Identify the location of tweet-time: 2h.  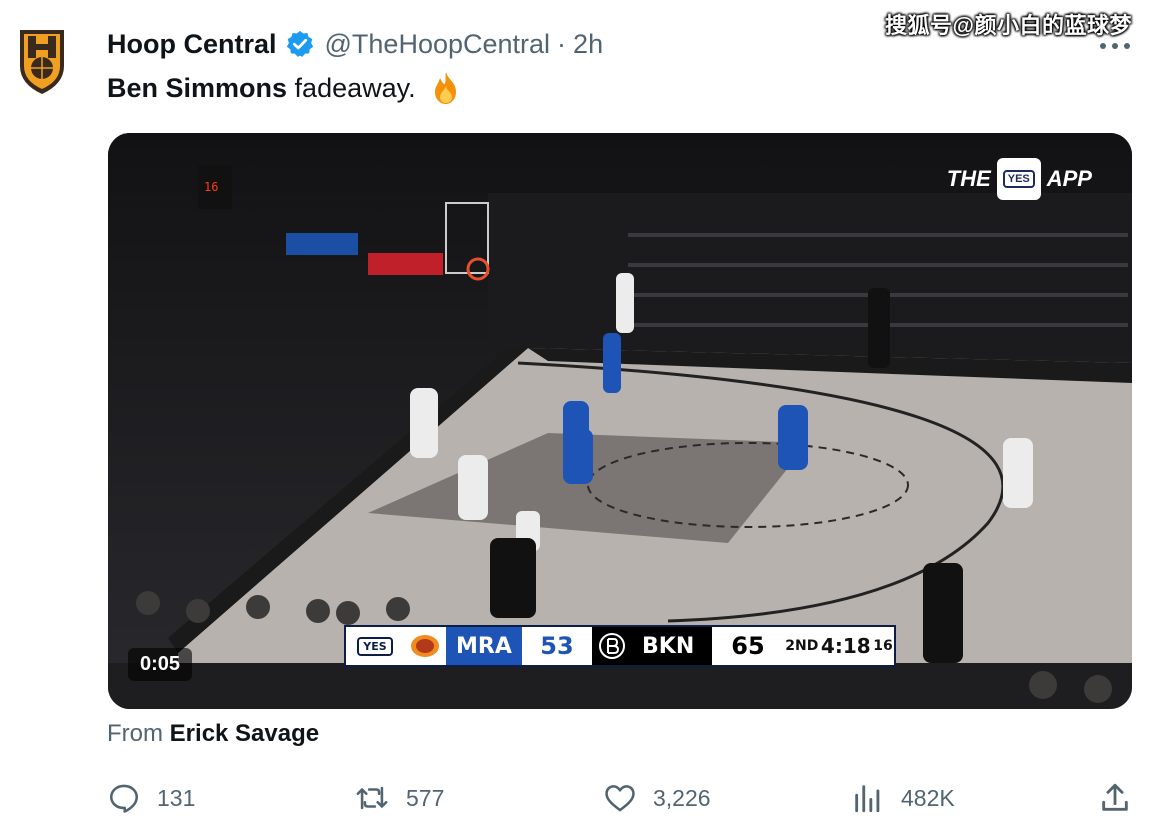
(588, 44).